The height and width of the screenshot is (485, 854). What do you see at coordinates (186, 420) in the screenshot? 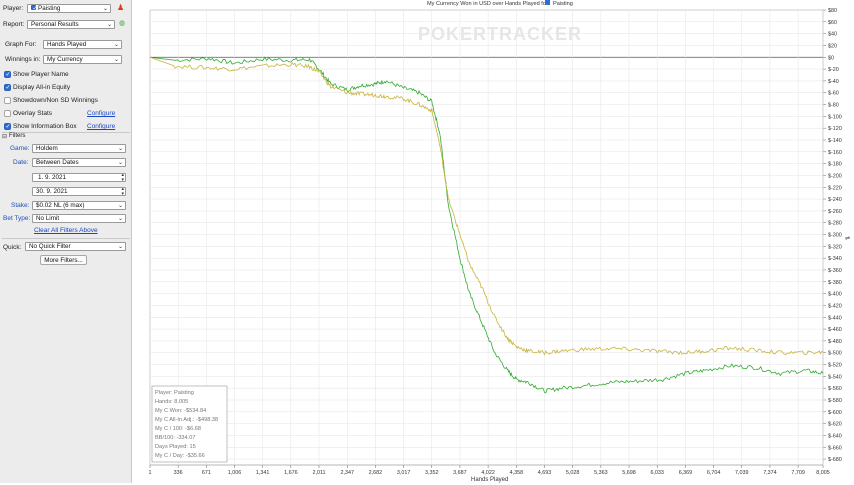
I see `info-box-line: My C All-In Adj.: -$498.38` at bounding box center [186, 420].